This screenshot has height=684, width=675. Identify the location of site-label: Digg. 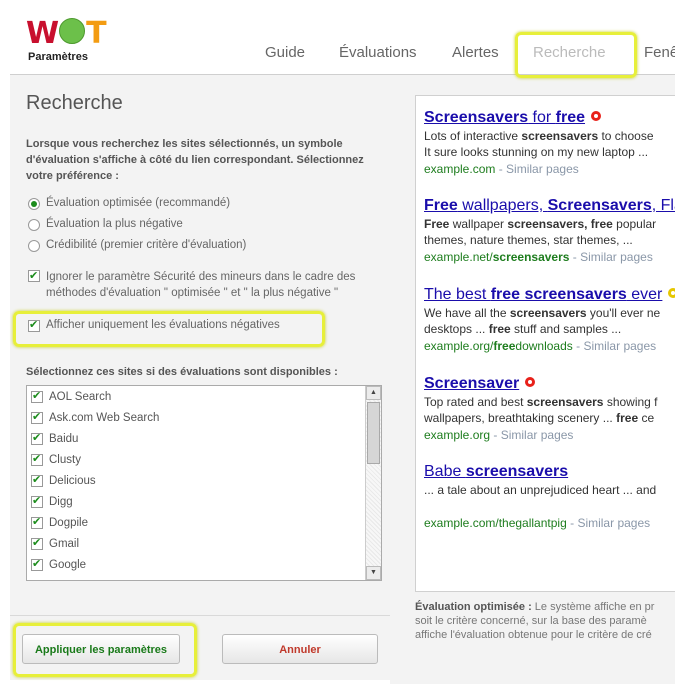
(61, 501).